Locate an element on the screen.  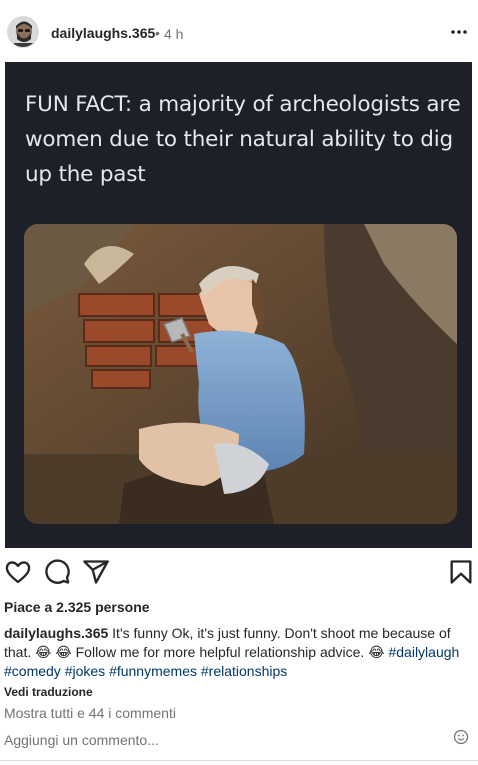
bookmark-icon is located at coordinates (461, 572).